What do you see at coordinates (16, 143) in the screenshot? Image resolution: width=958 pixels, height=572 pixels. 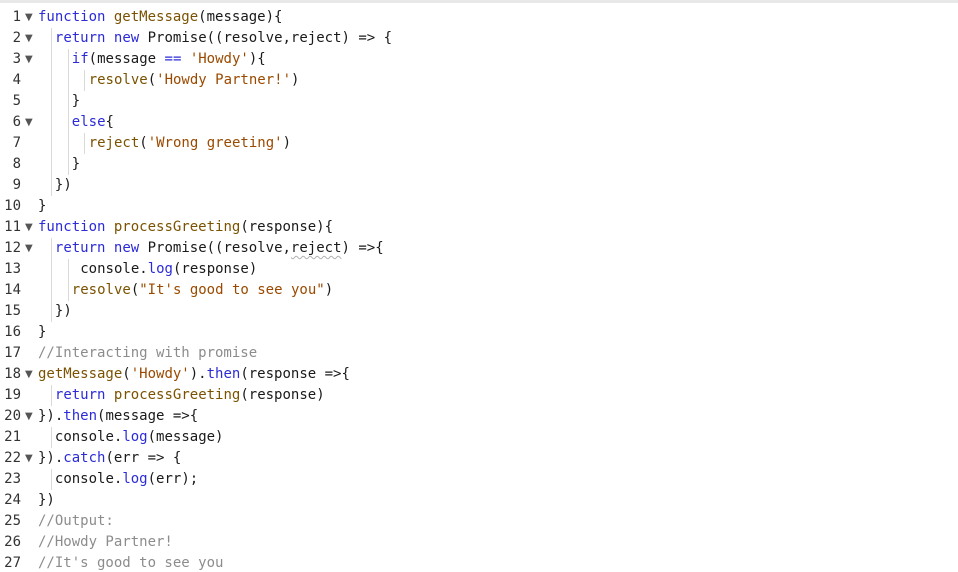 I see `line-number: 7` at bounding box center [16, 143].